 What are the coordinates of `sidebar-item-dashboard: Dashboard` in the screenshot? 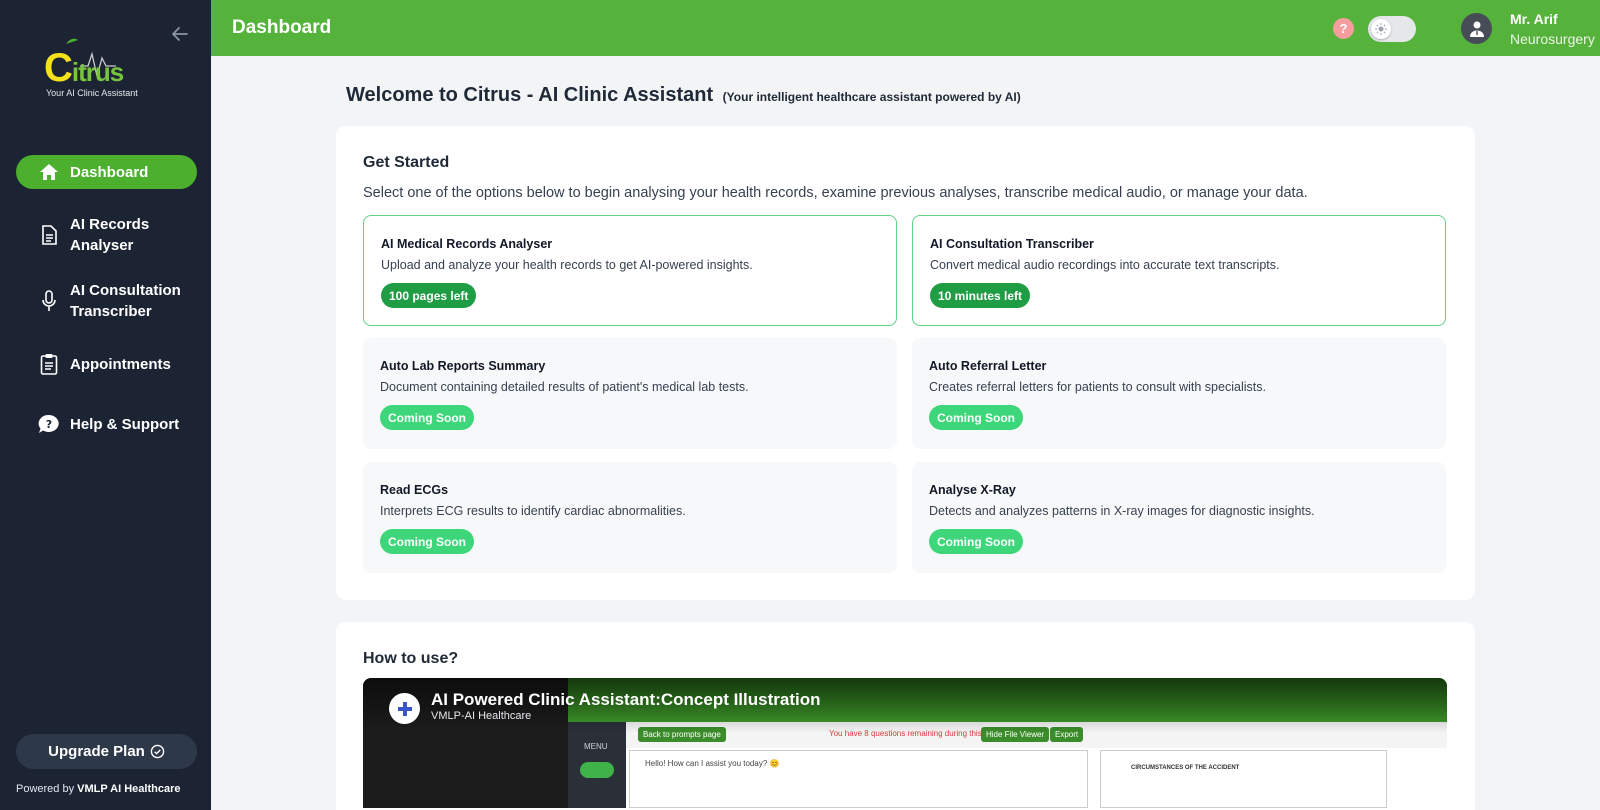 It's located at (106, 172).